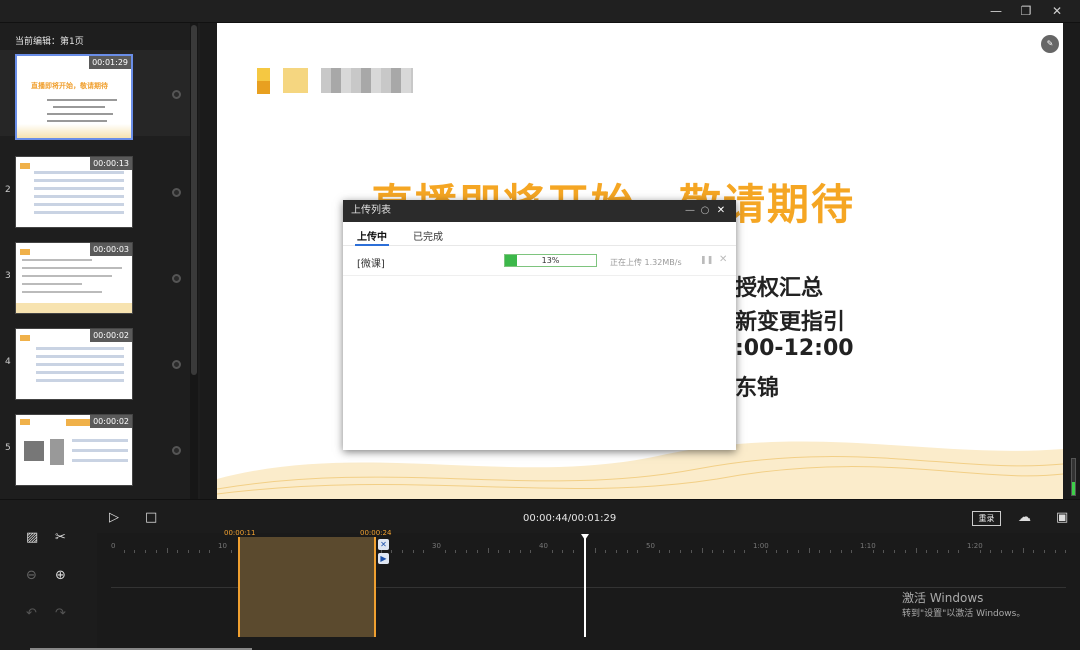  I want to click on ruler-label: 1:20, so click(975, 546).